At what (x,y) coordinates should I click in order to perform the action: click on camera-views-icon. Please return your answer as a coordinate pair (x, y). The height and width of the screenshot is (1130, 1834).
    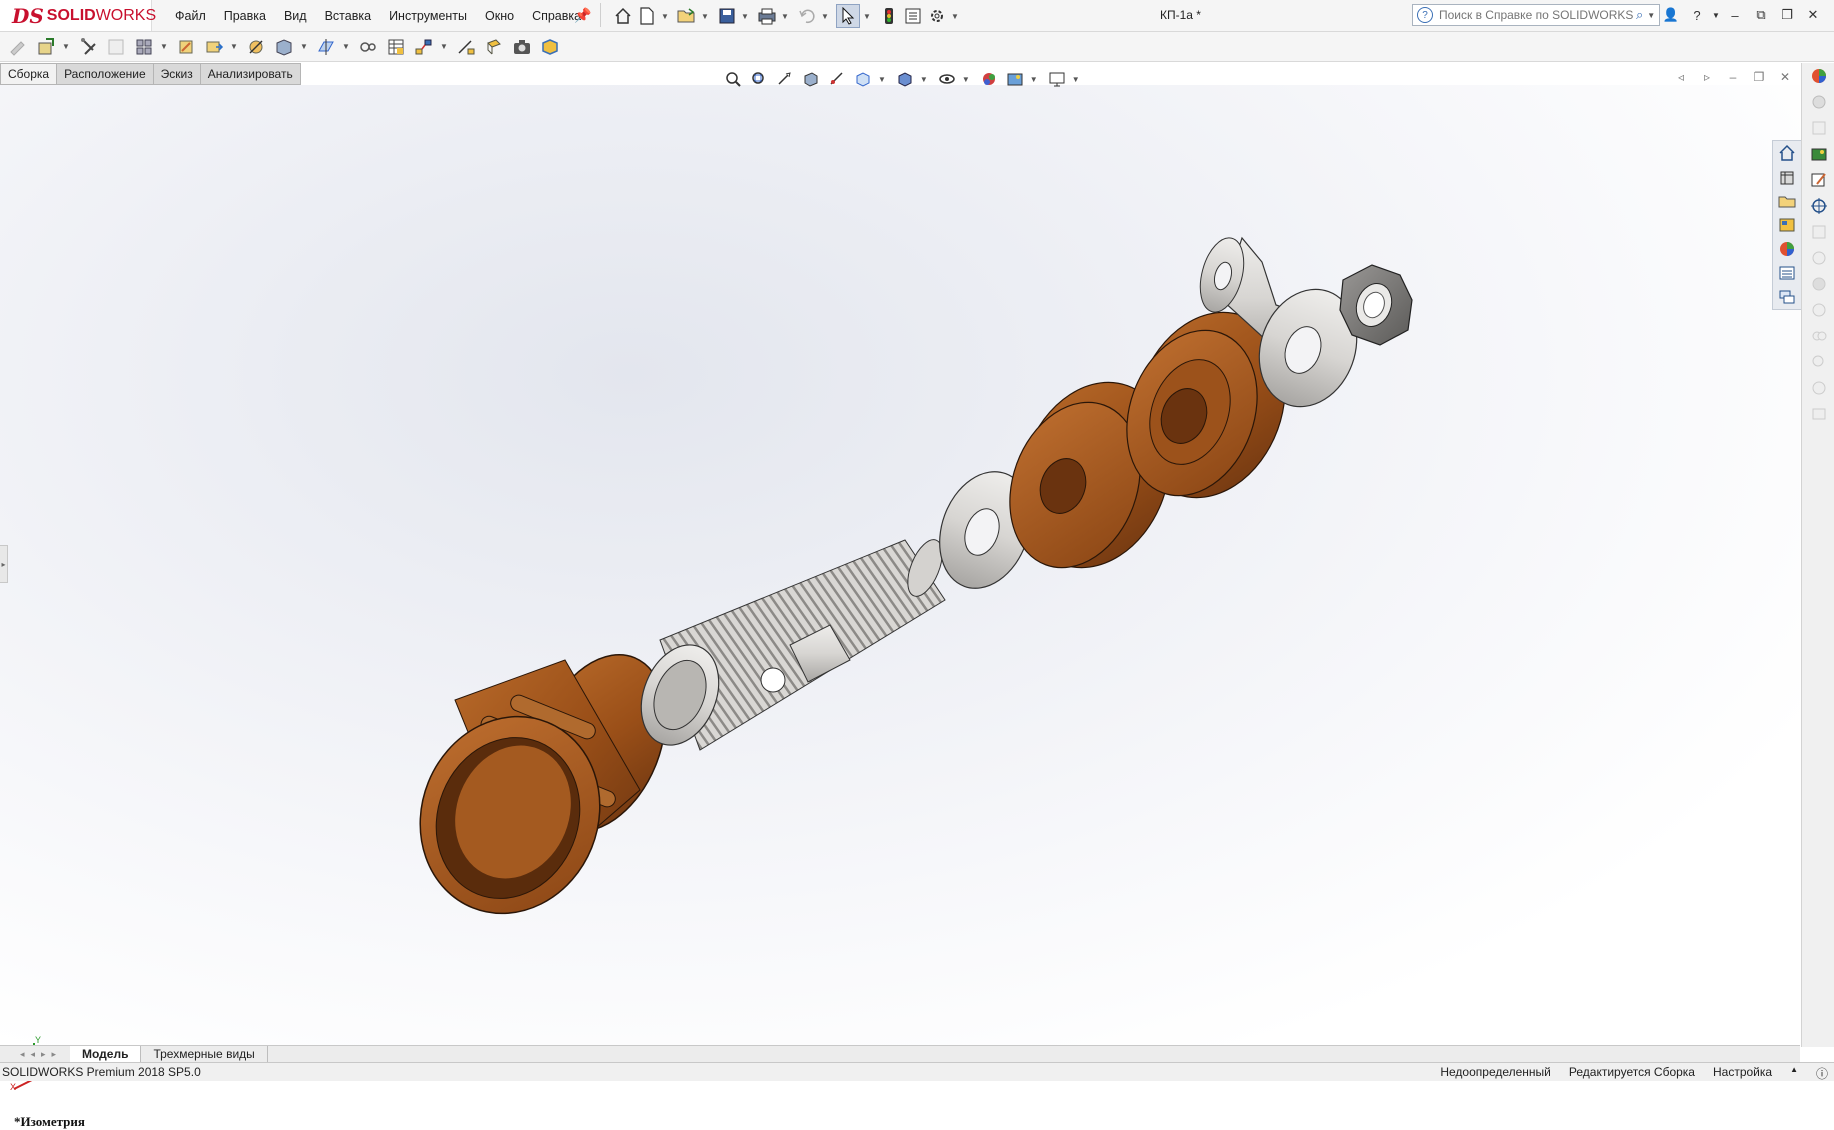
    Looking at the image, I should click on (1818, 336).